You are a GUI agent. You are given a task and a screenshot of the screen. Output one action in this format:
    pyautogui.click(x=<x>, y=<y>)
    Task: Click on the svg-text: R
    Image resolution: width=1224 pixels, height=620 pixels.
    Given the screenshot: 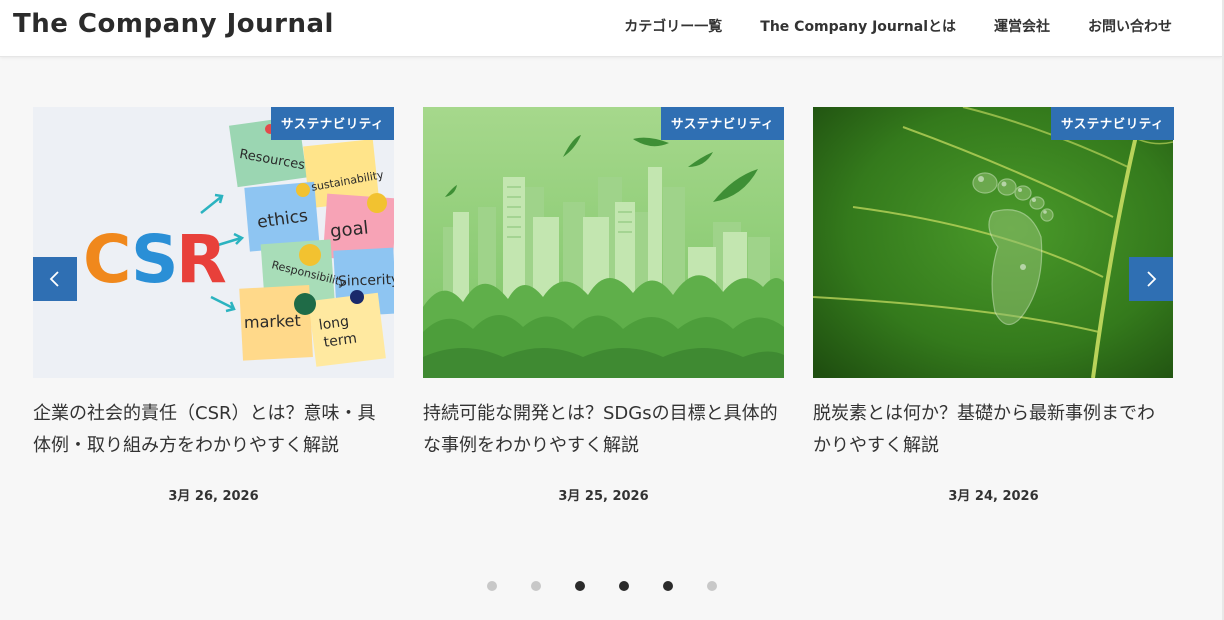 What is the action you would take?
    pyautogui.click(x=201, y=259)
    